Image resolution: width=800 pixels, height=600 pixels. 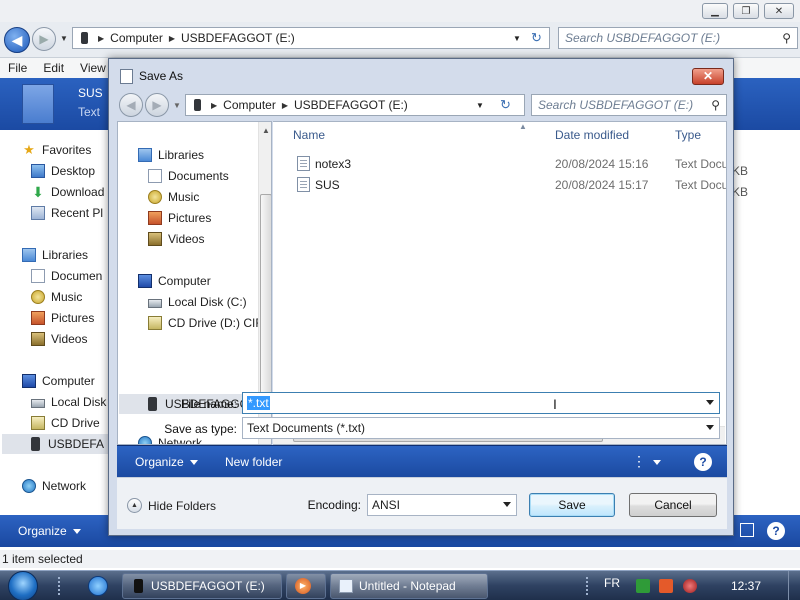 What do you see at coordinates (639, 461) in the screenshot?
I see `view-options-icon: ⋮` at bounding box center [639, 461].